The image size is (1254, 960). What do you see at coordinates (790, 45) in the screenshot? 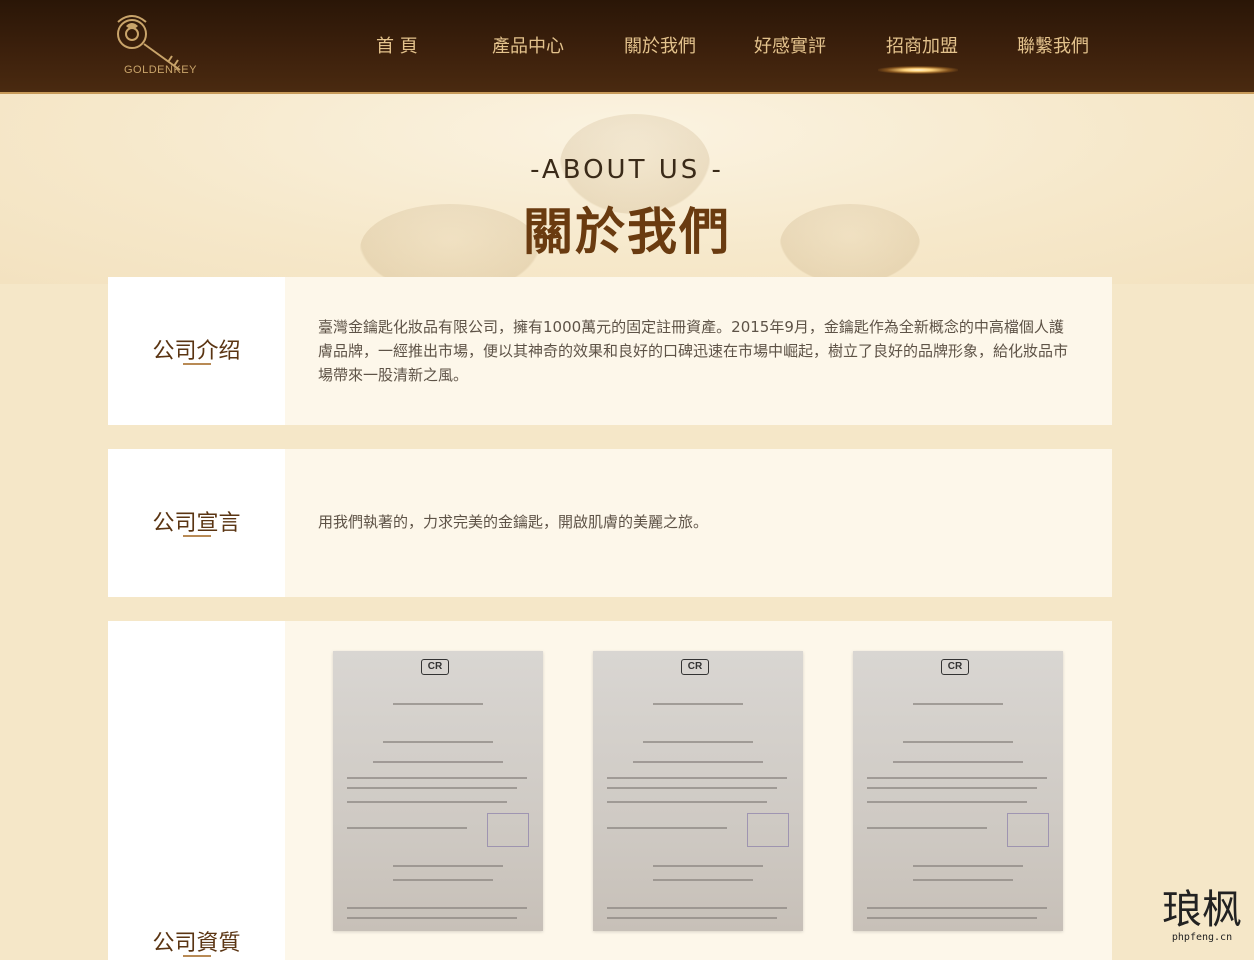
I see `nav-item-reviews: 好感實評` at bounding box center [790, 45].